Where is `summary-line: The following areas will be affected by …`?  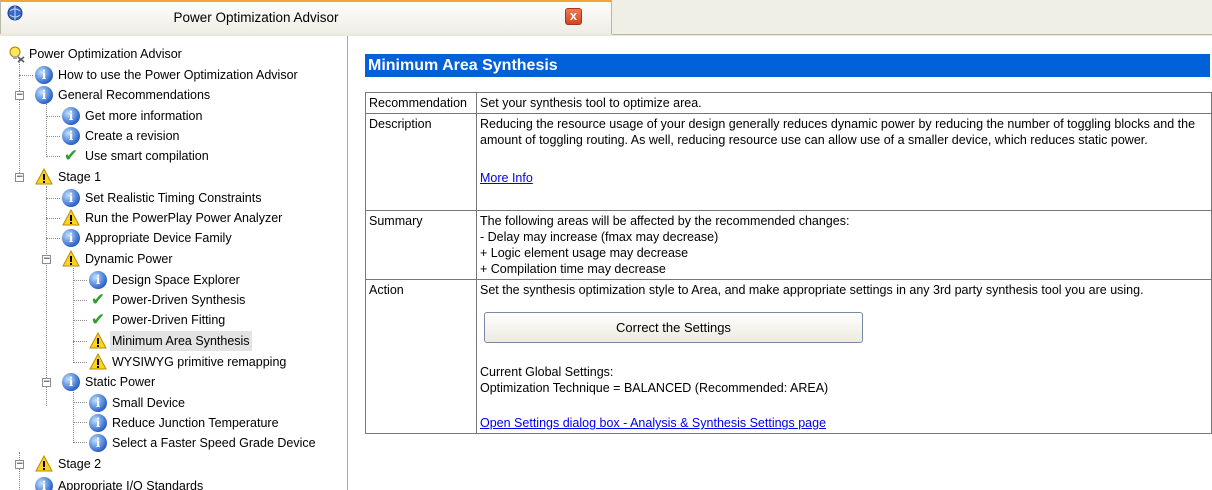
summary-line: The following areas will be affected by … is located at coordinates (665, 221).